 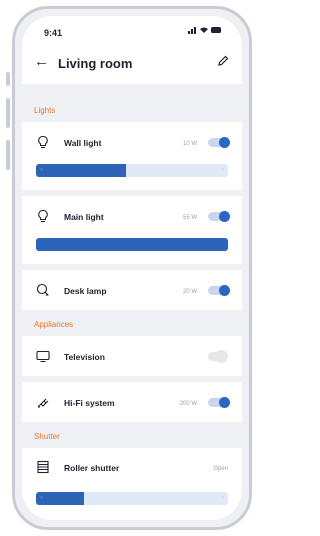 I want to click on hifi-system-toggle, so click(x=219, y=402).